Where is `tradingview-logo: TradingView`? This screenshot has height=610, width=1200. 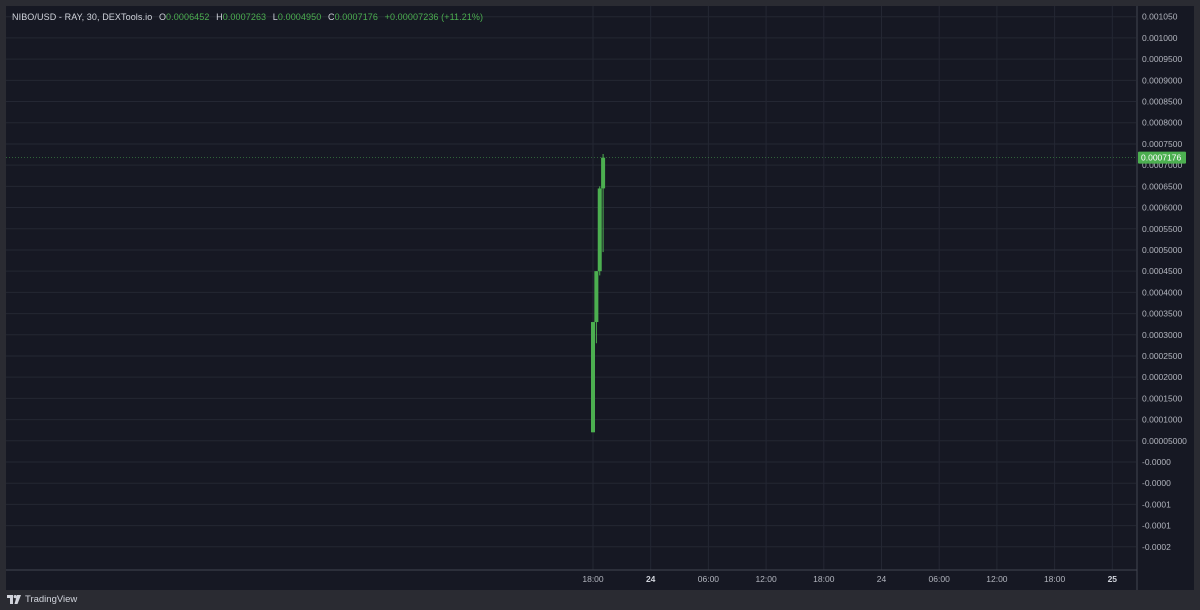
tradingview-logo: TradingView is located at coordinates (42, 599).